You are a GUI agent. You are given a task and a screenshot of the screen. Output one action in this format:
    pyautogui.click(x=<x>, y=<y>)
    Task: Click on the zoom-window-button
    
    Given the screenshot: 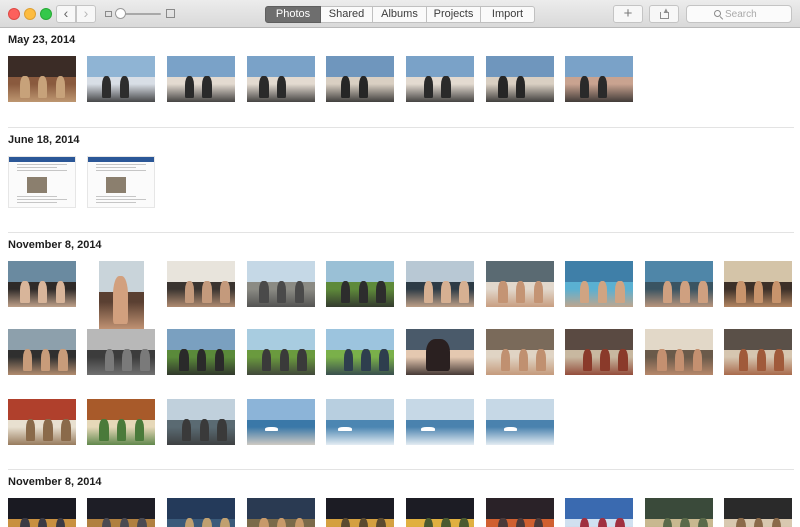 What is the action you would take?
    pyautogui.click(x=46, y=14)
    